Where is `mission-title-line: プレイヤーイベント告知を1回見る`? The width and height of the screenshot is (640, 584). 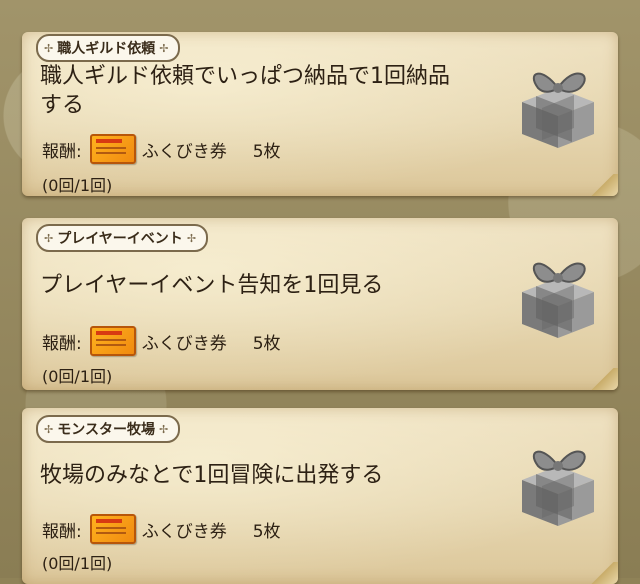 mission-title-line: プレイヤーイベント告知を1回見る is located at coordinates (212, 285).